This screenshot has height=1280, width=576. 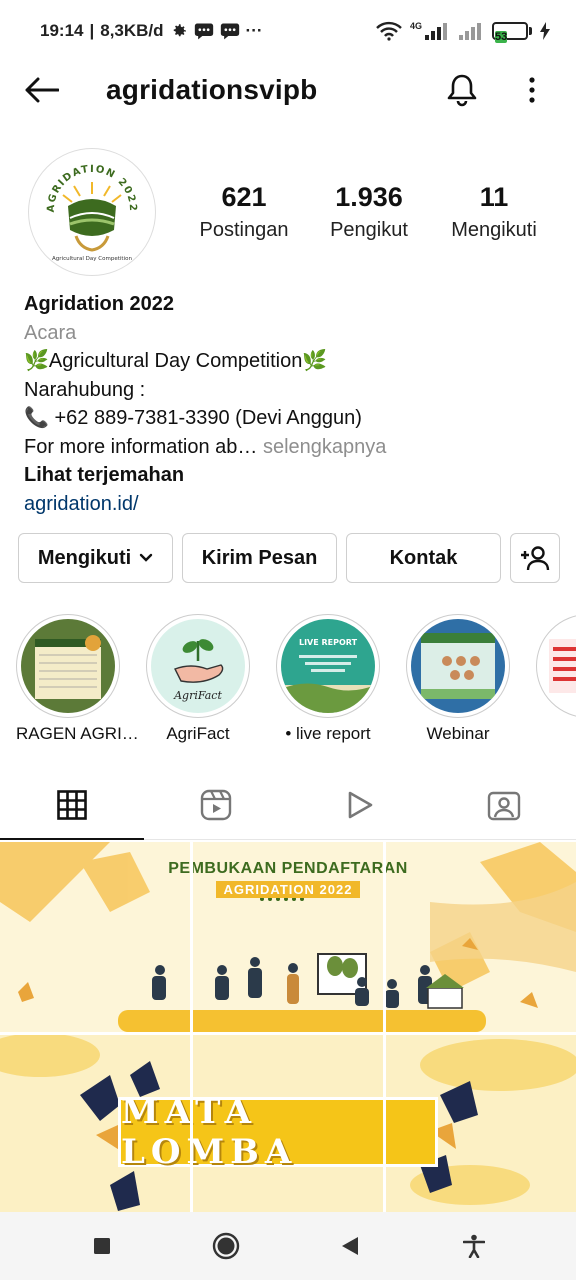 I want to click on bell-icon, so click(x=462, y=90).